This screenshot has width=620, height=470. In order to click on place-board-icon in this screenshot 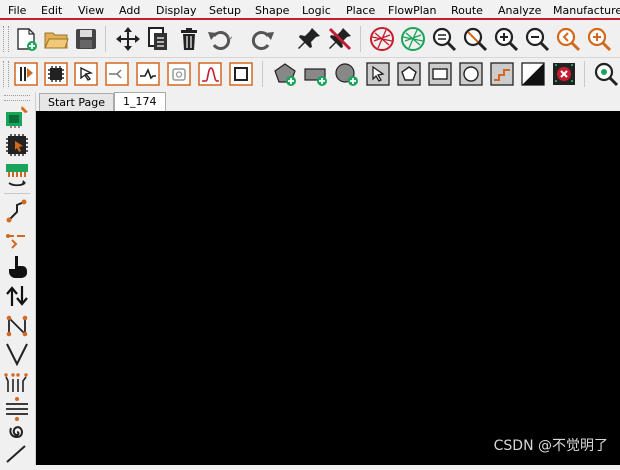, I will do `click(17, 117)`.